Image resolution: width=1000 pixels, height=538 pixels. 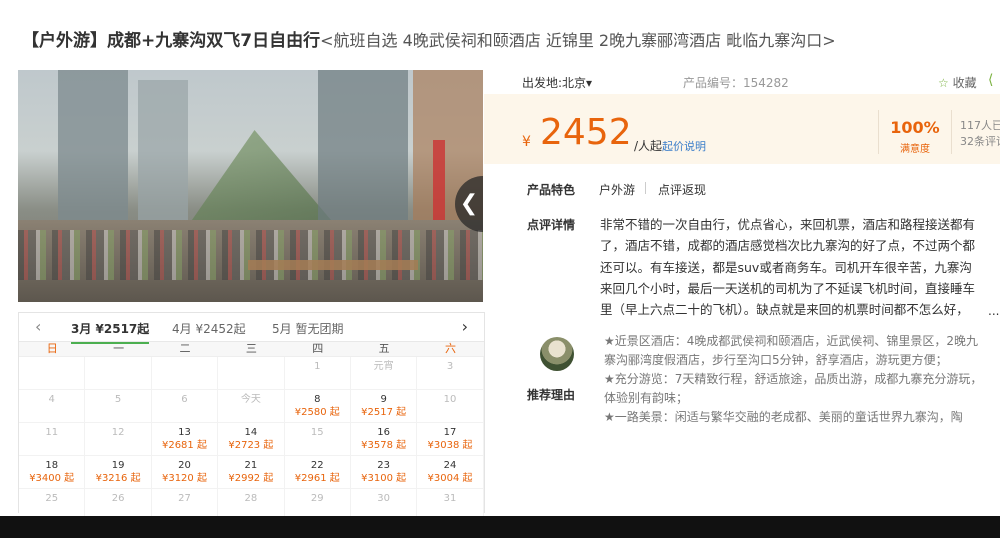 What do you see at coordinates (384, 412) in the screenshot?
I see `calendar-day-price: ¥2517 起` at bounding box center [384, 412].